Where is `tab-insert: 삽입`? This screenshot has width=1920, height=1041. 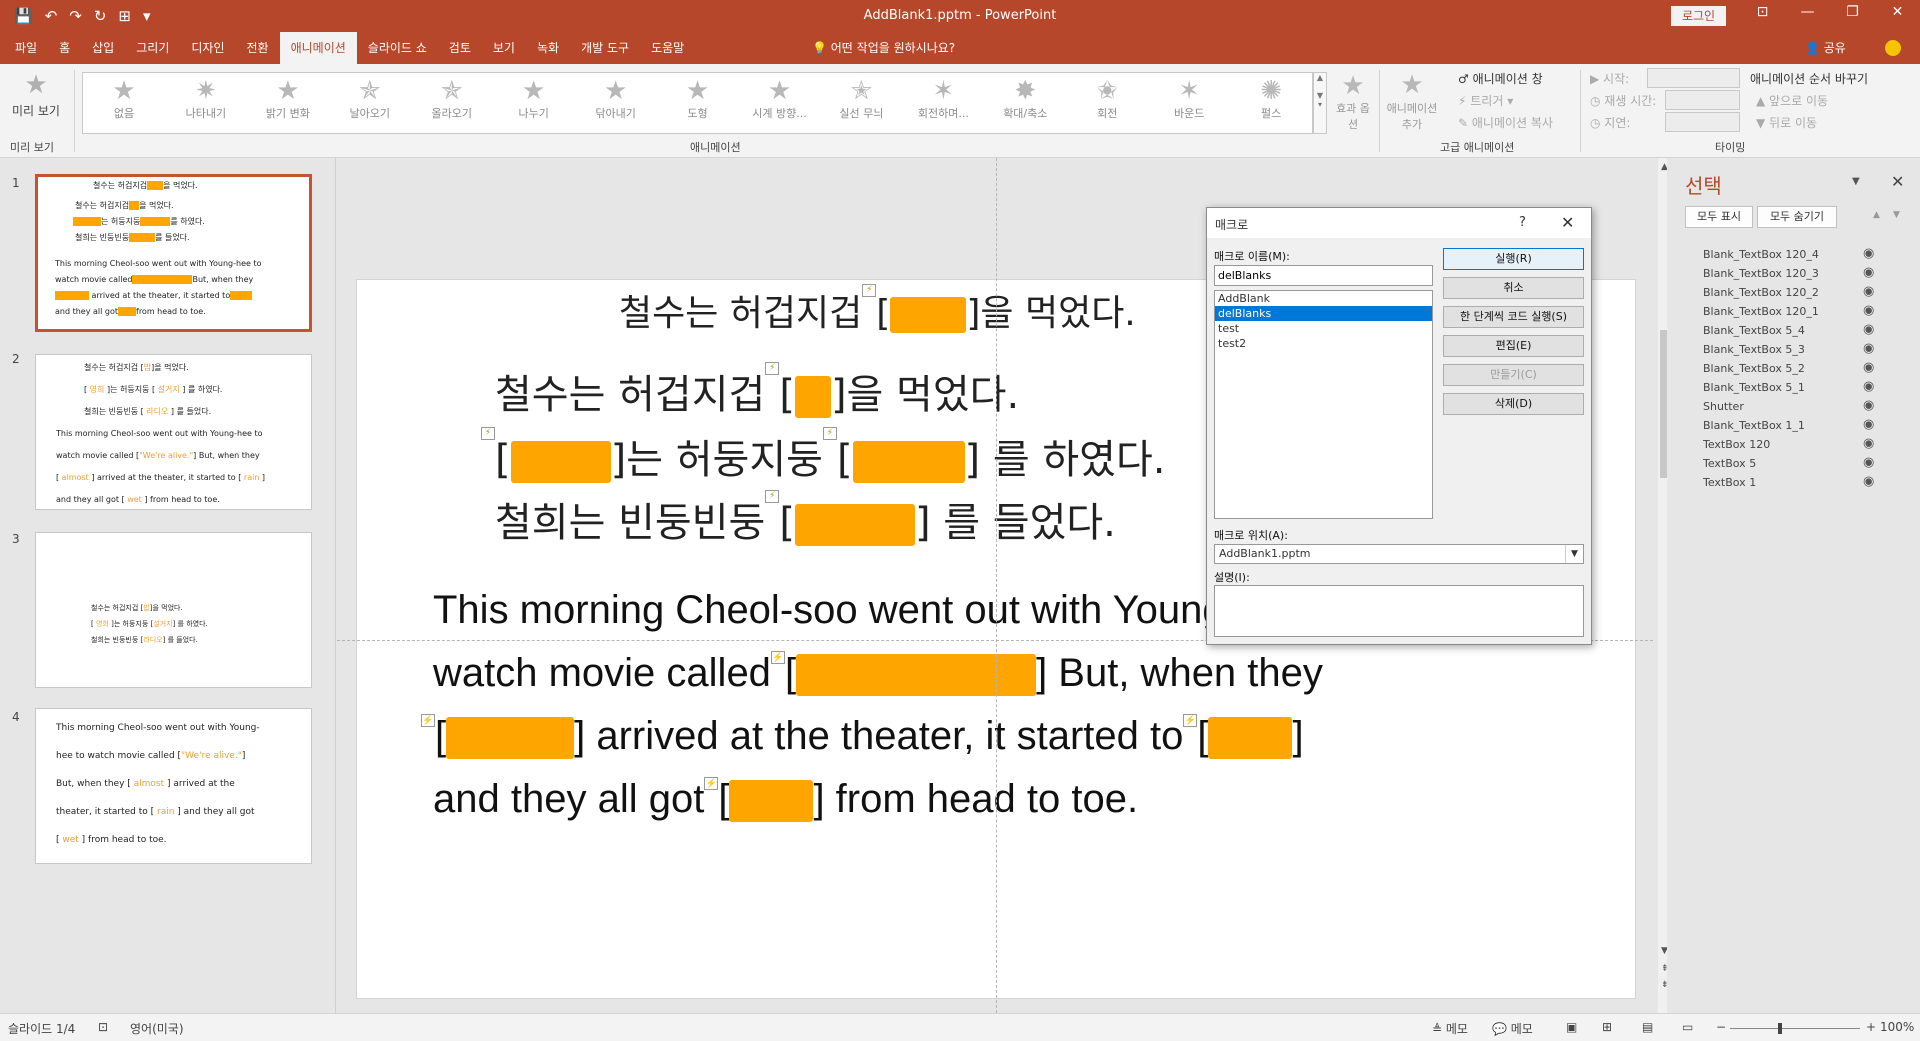
tab-insert: 삽입 is located at coordinates (103, 48).